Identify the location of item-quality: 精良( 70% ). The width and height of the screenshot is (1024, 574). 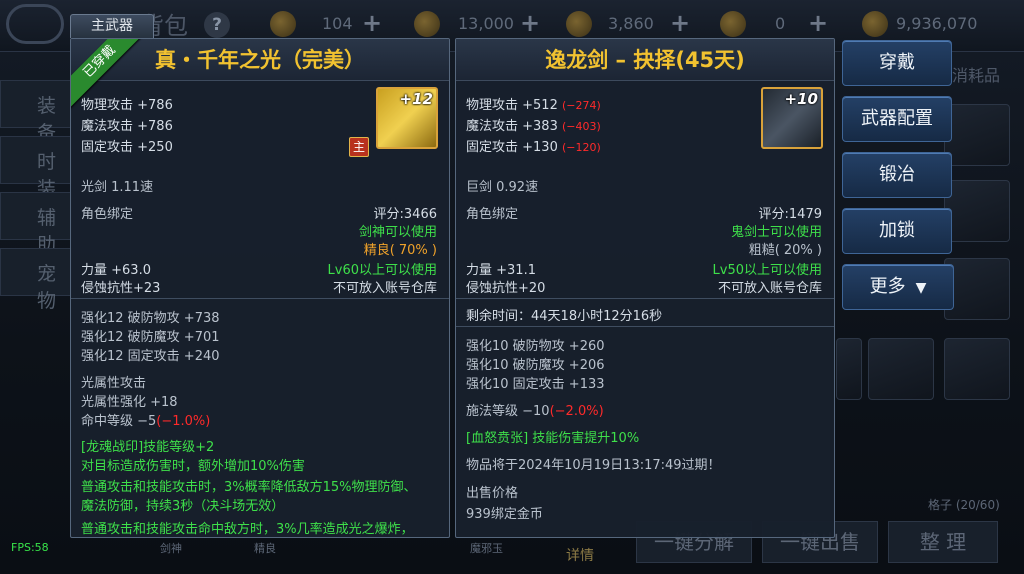
(400, 250).